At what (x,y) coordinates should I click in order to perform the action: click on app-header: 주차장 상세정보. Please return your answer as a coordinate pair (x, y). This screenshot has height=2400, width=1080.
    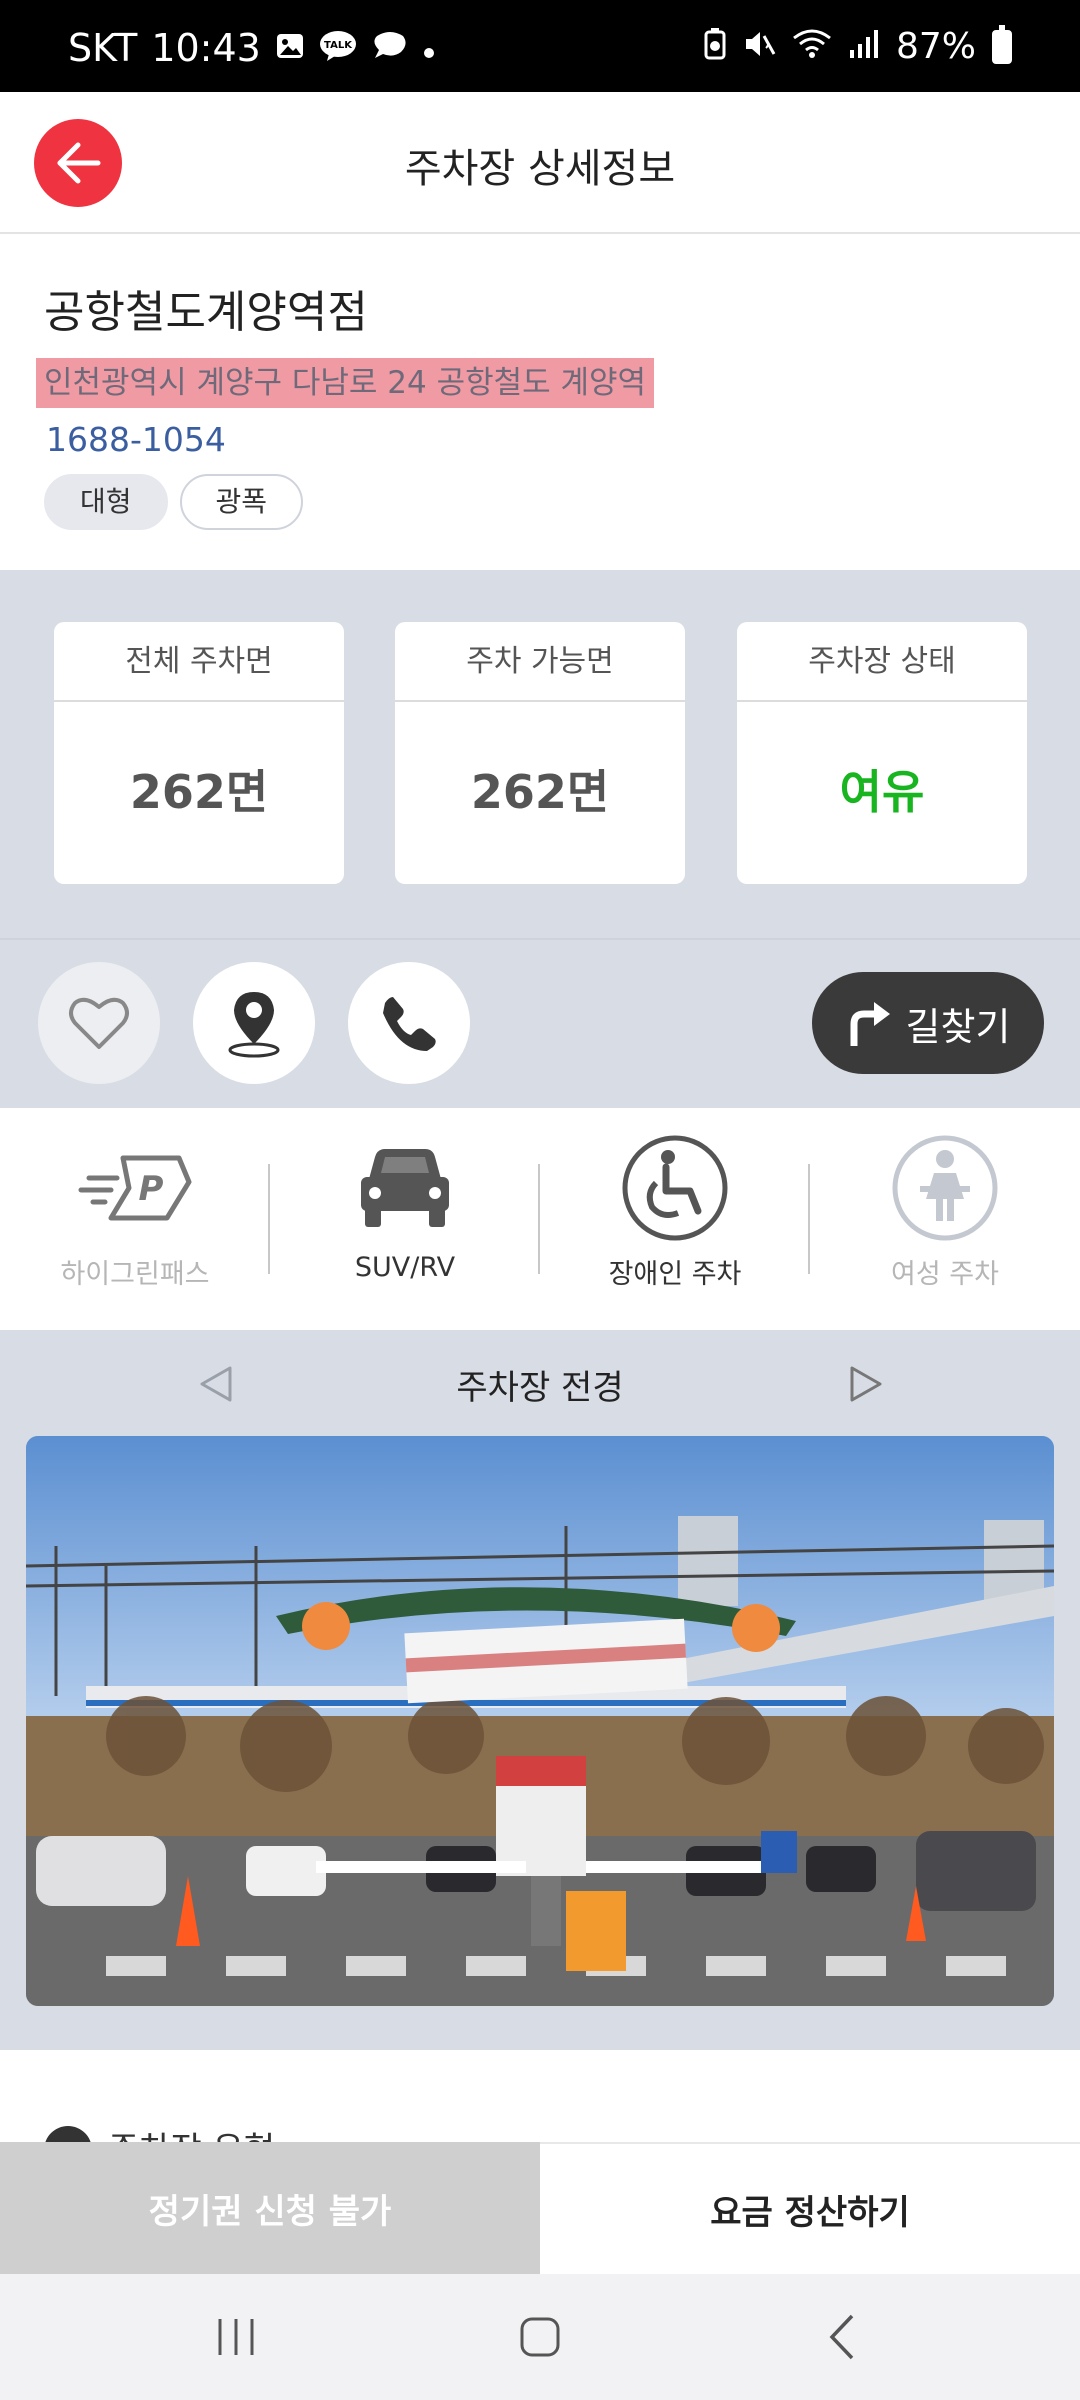
    Looking at the image, I should click on (540, 163).